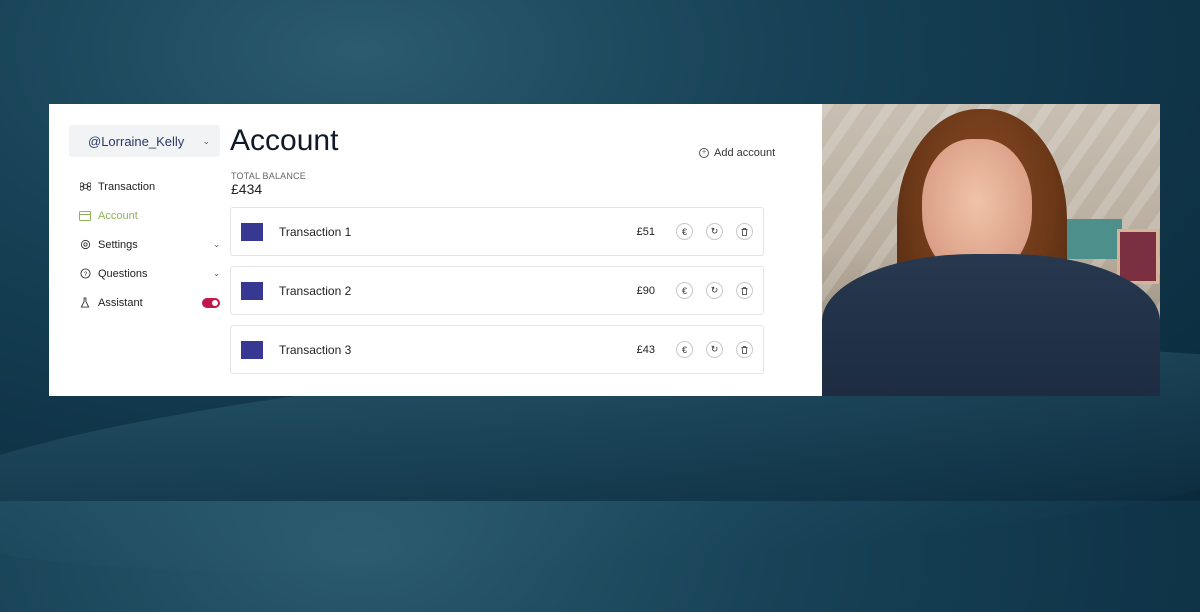 Image resolution: width=1200 pixels, height=612 pixels. I want to click on flask-icon, so click(85, 303).